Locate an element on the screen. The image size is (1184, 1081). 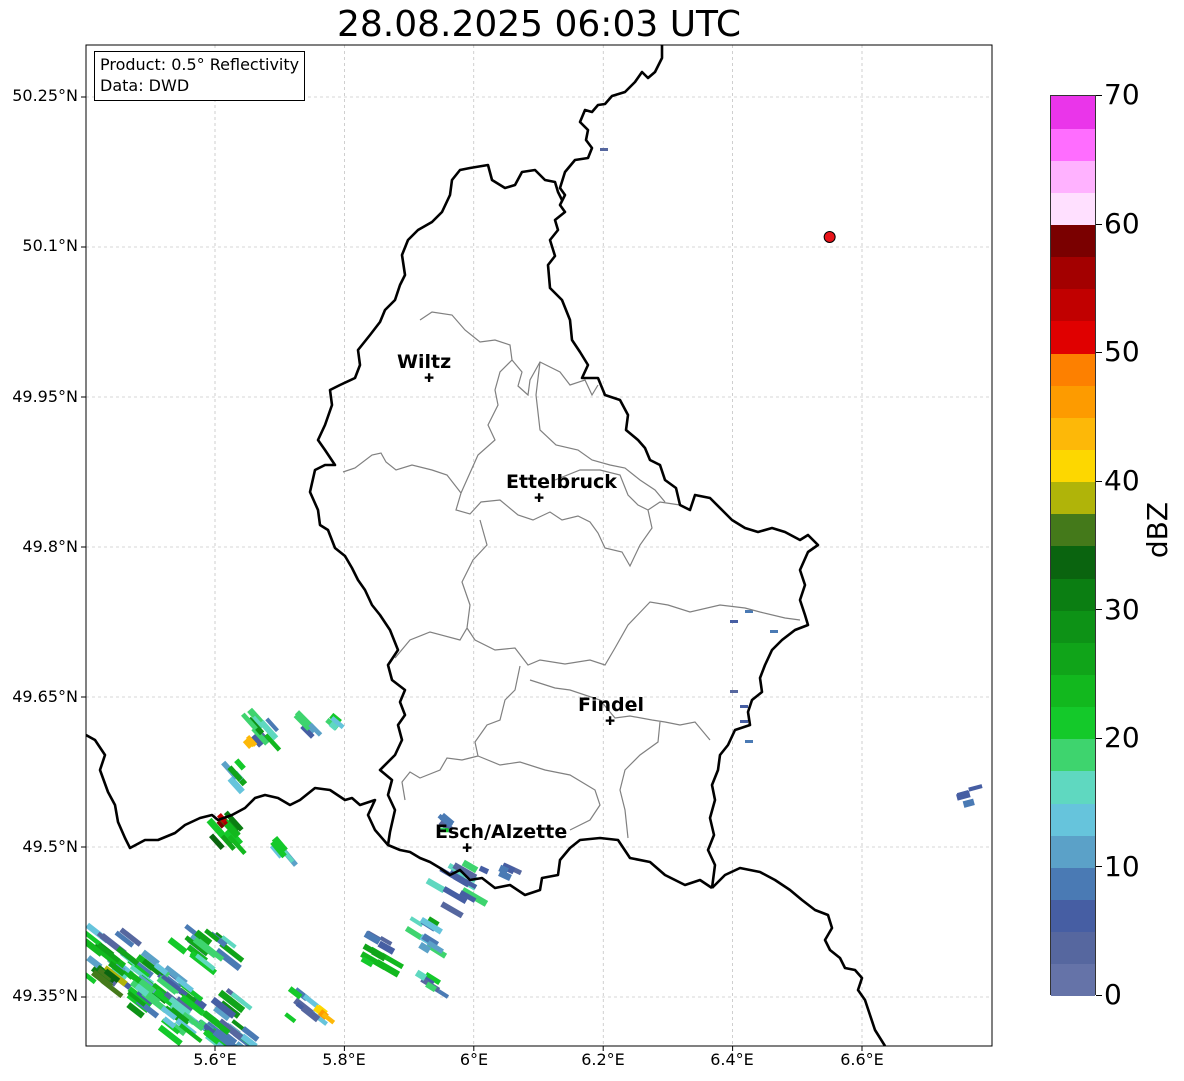
lat-tick-label: 49.5°N is located at coordinates (50, 846).